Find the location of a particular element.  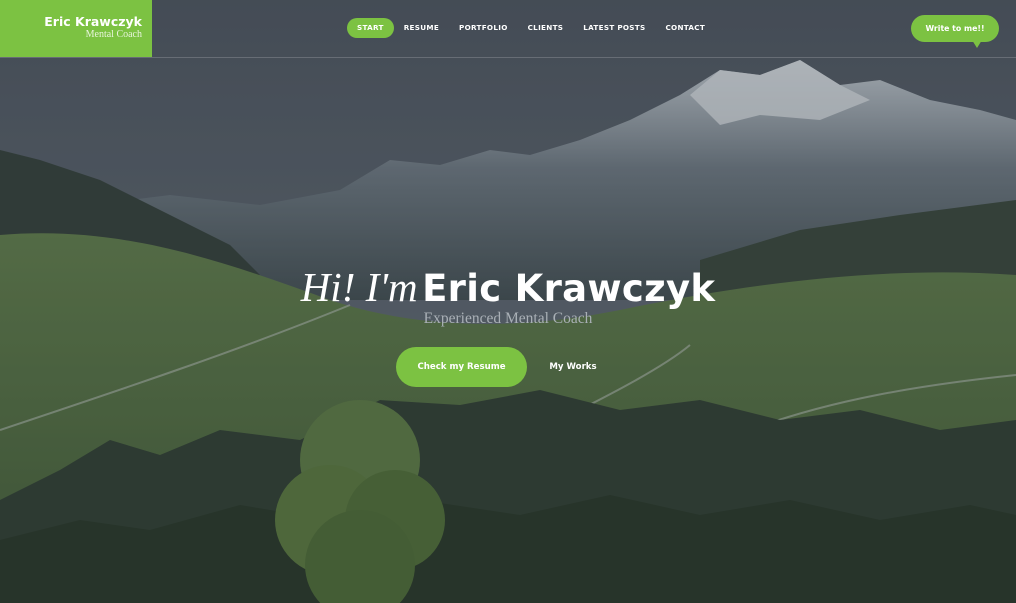

nav-item-contact: CONTACT is located at coordinates (685, 28).